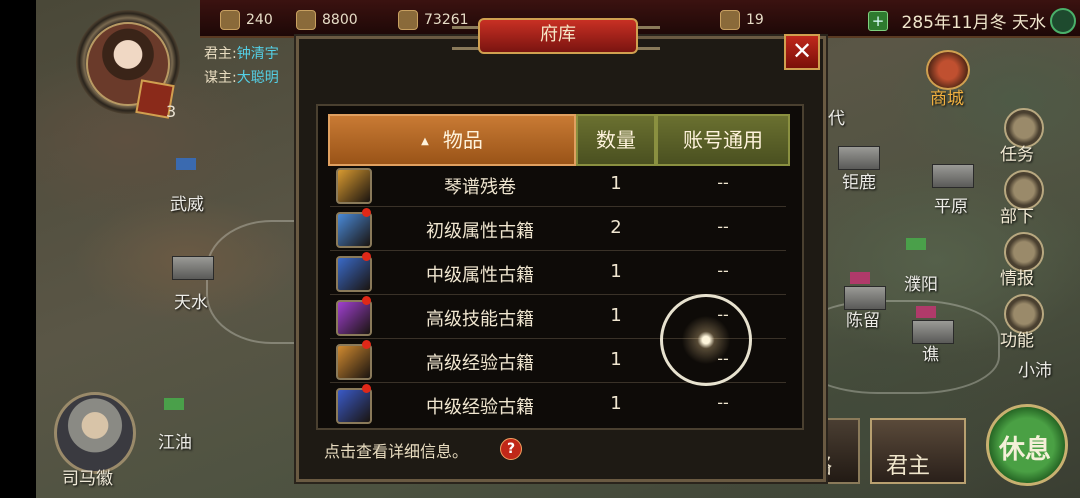 The width and height of the screenshot is (1080, 498). I want to click on column-quantity: 数量, so click(616, 140).